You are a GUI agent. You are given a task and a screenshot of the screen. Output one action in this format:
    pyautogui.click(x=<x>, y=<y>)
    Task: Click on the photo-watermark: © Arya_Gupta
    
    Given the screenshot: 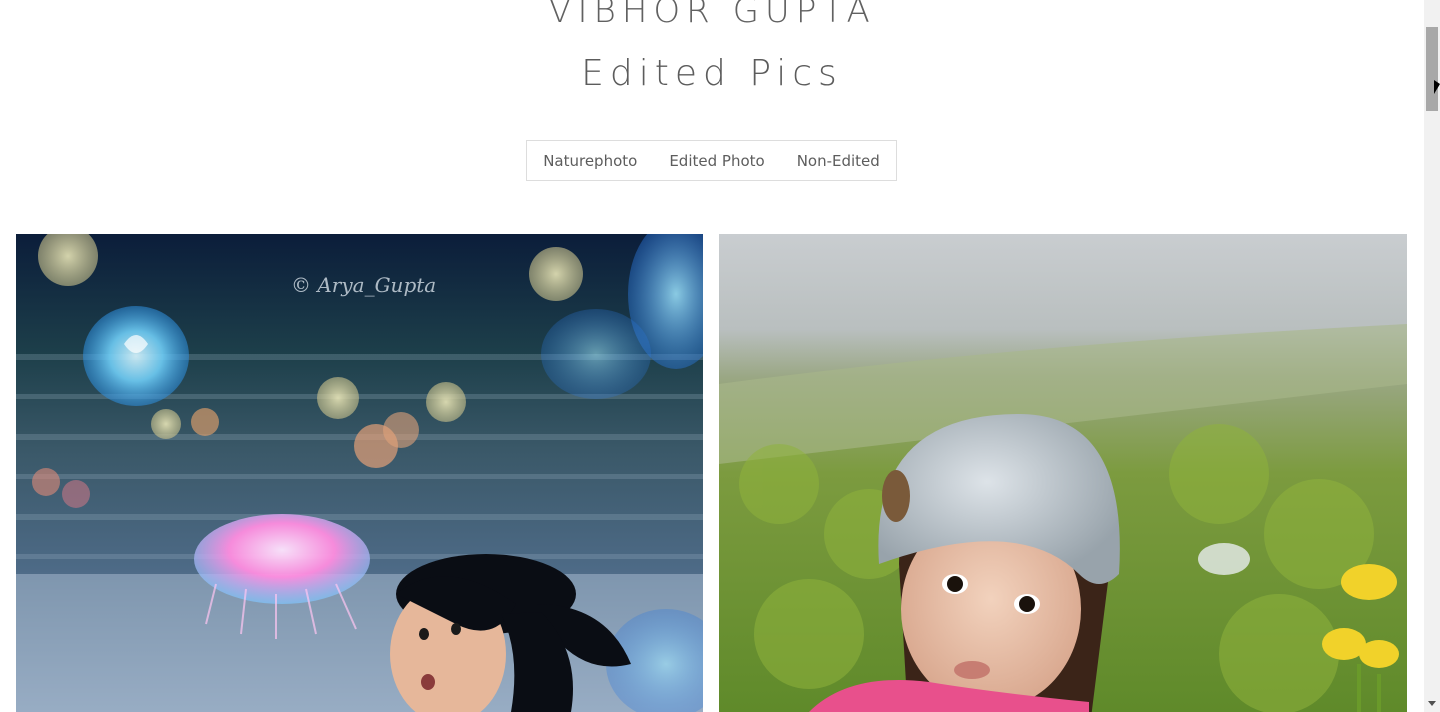 What is the action you would take?
    pyautogui.click(x=363, y=285)
    